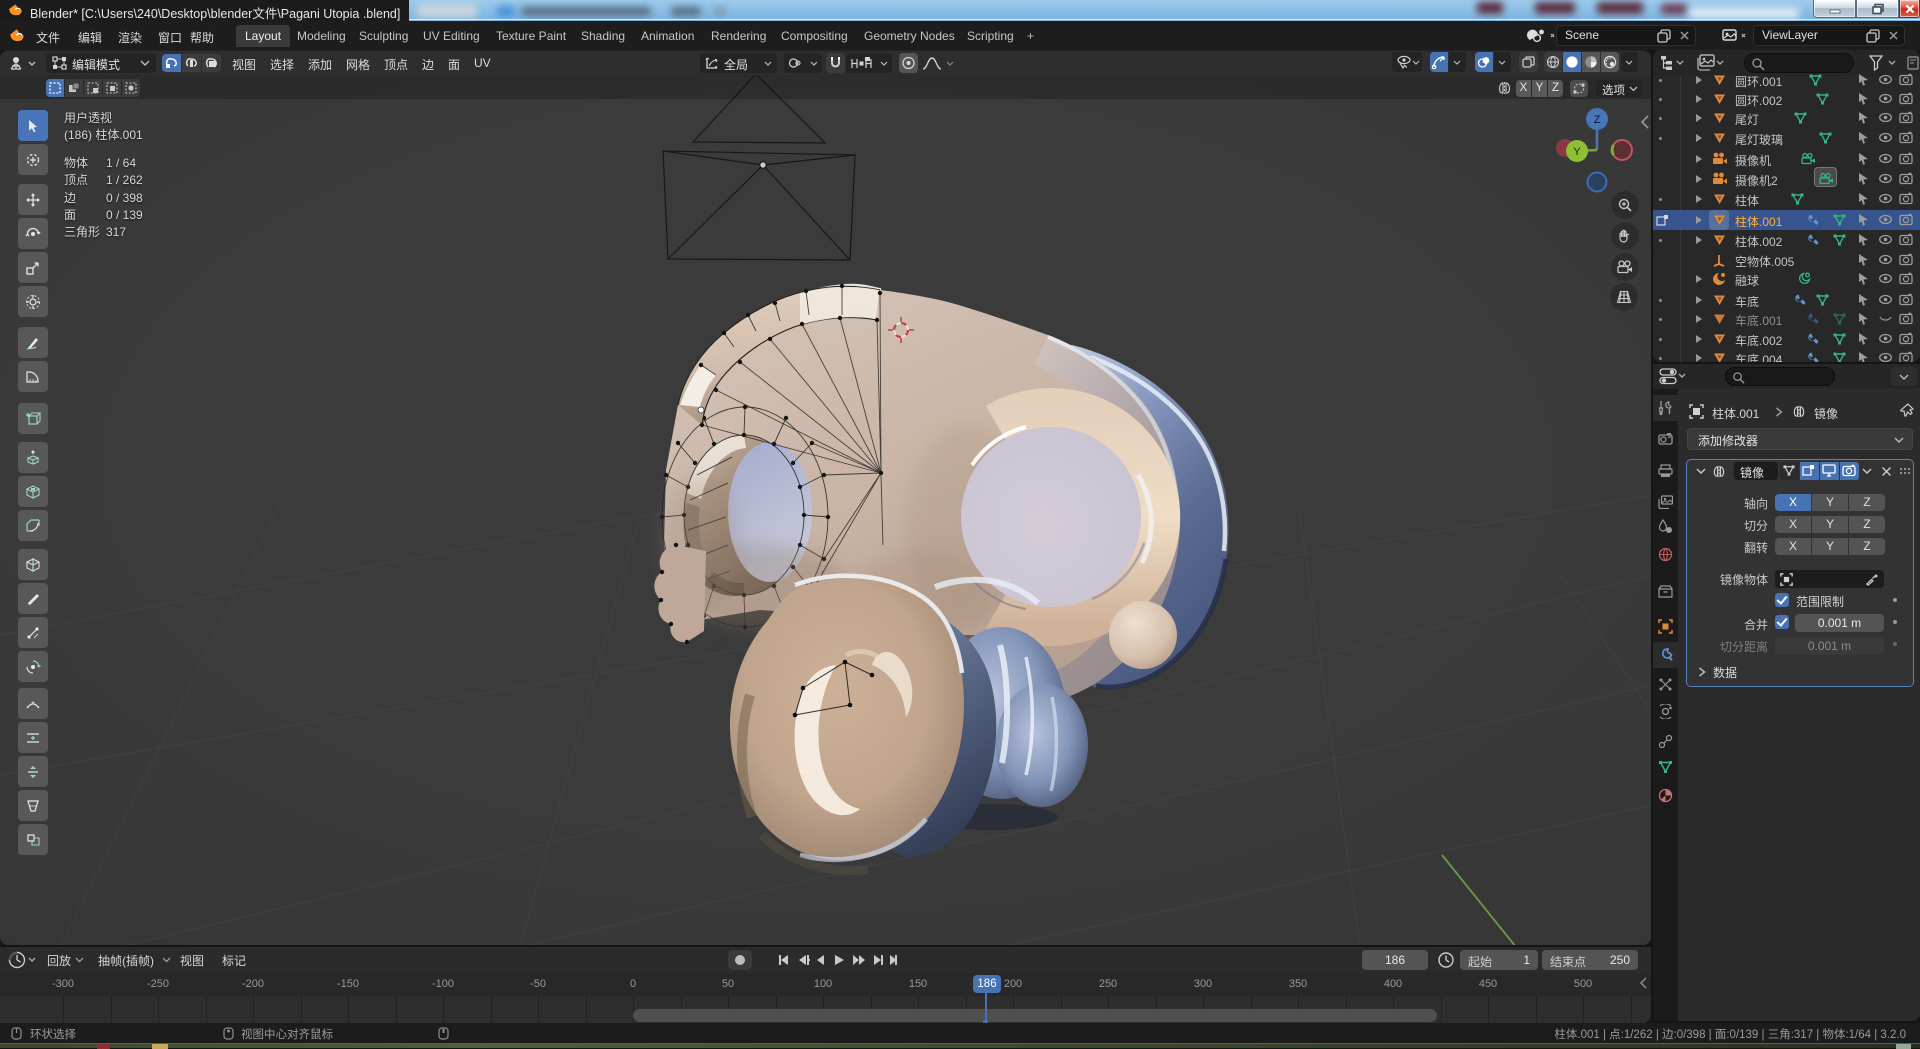 This screenshot has height=1049, width=1920. Describe the element at coordinates (1577, 152) in the screenshot. I see `svg-text: Y` at that location.